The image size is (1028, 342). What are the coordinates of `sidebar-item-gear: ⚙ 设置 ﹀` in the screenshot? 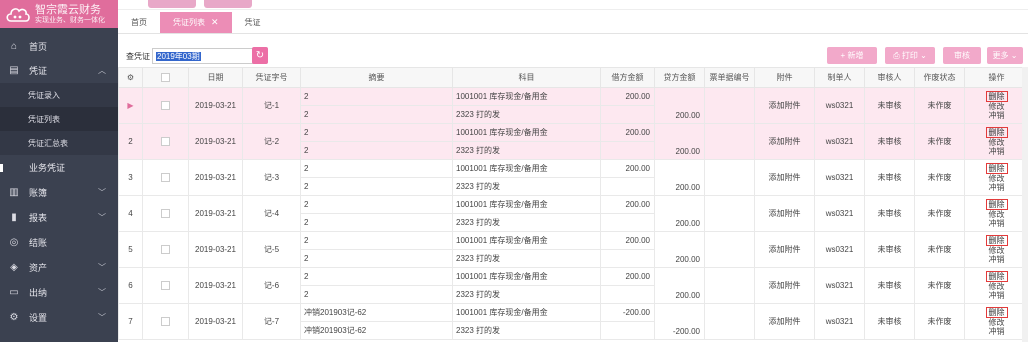 It's located at (59, 317).